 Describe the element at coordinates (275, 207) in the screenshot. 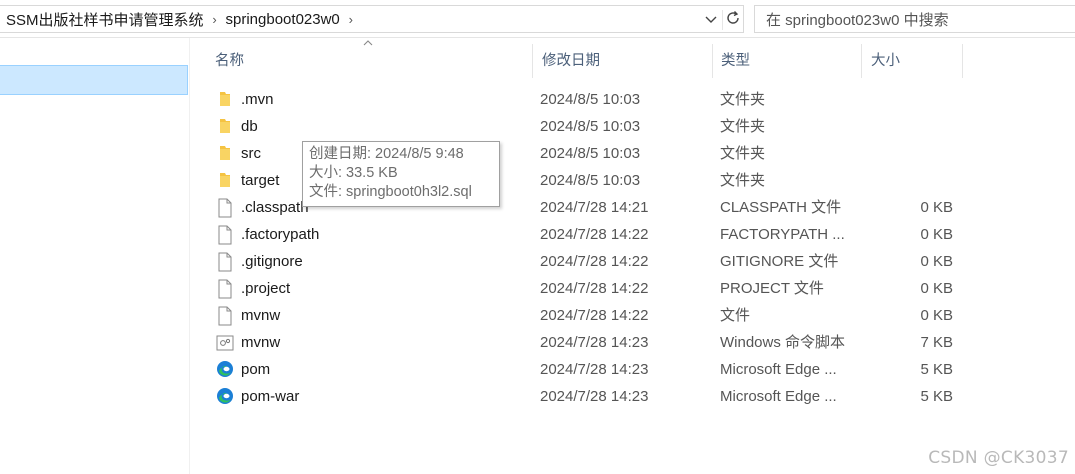

I see `file-name: .classpath` at that location.